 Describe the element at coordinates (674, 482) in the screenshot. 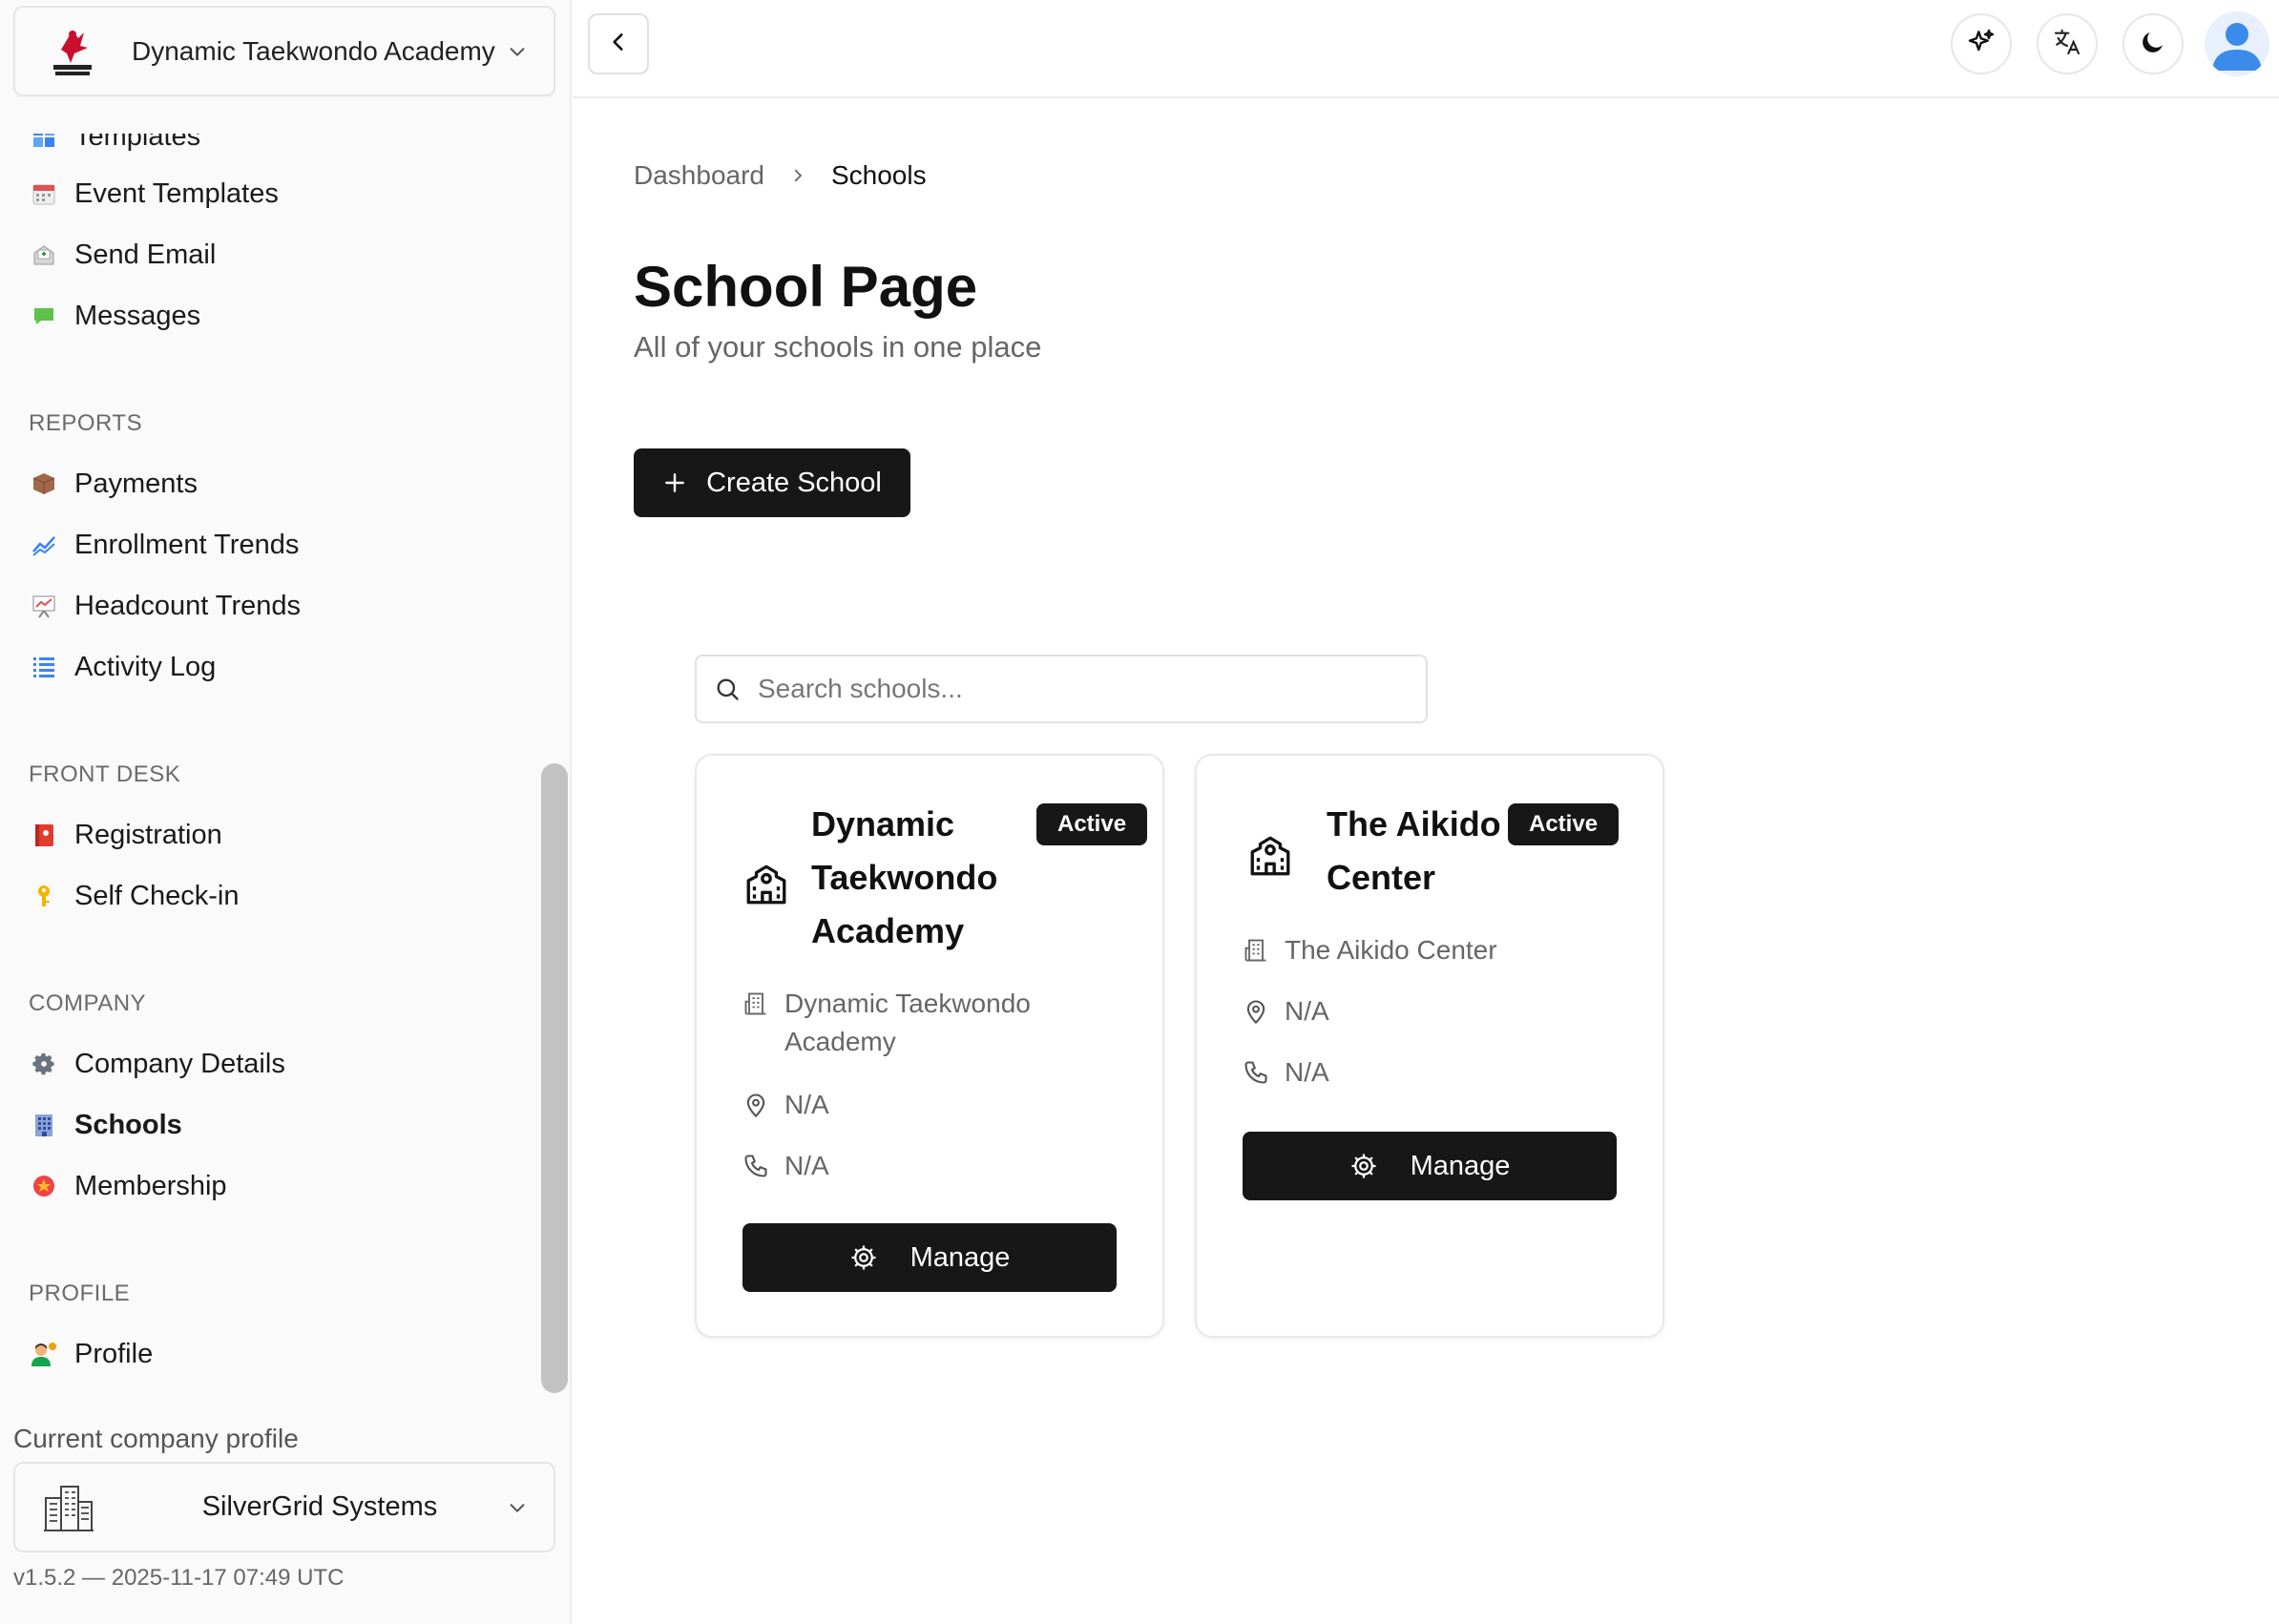

I see `plus-icon` at that location.